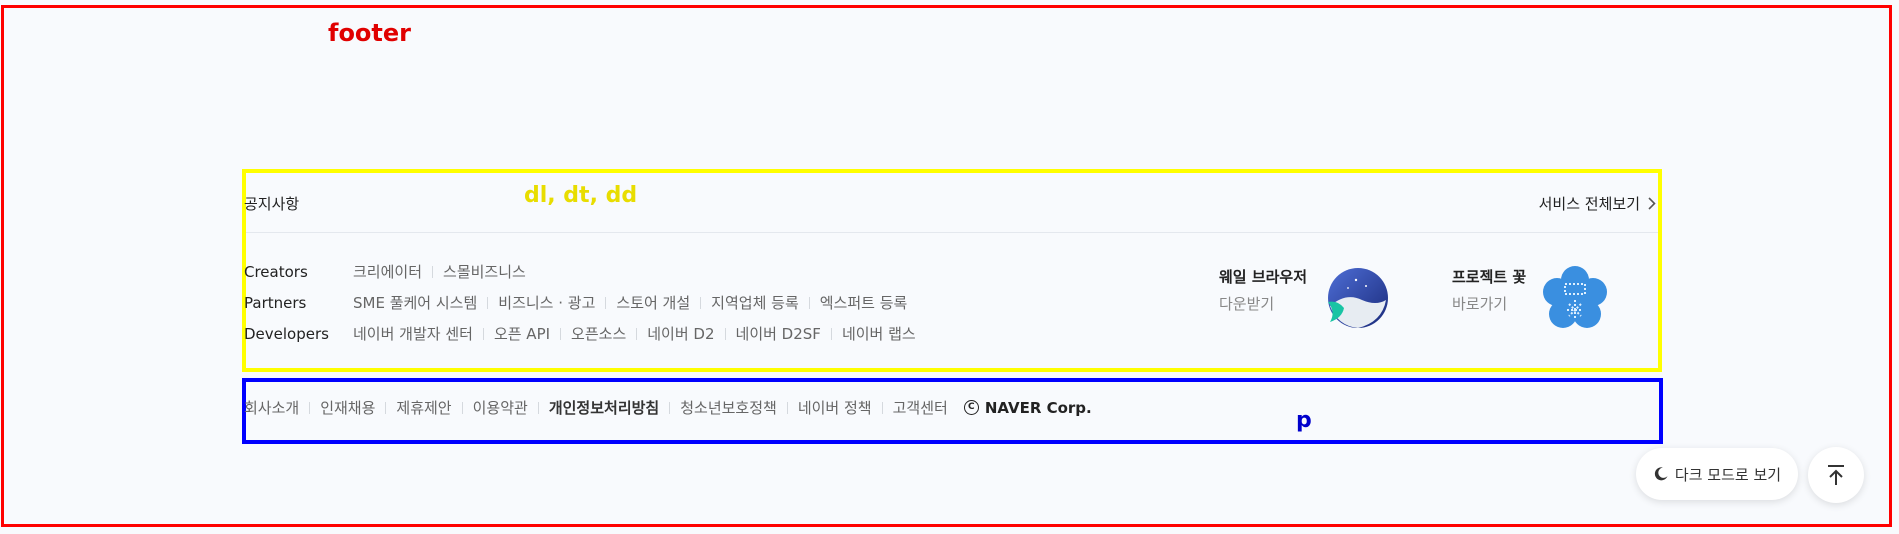 This screenshot has width=1899, height=534. What do you see at coordinates (778, 333) in the screenshot?
I see `link-naver-d2sf: 네이버 D2SF` at bounding box center [778, 333].